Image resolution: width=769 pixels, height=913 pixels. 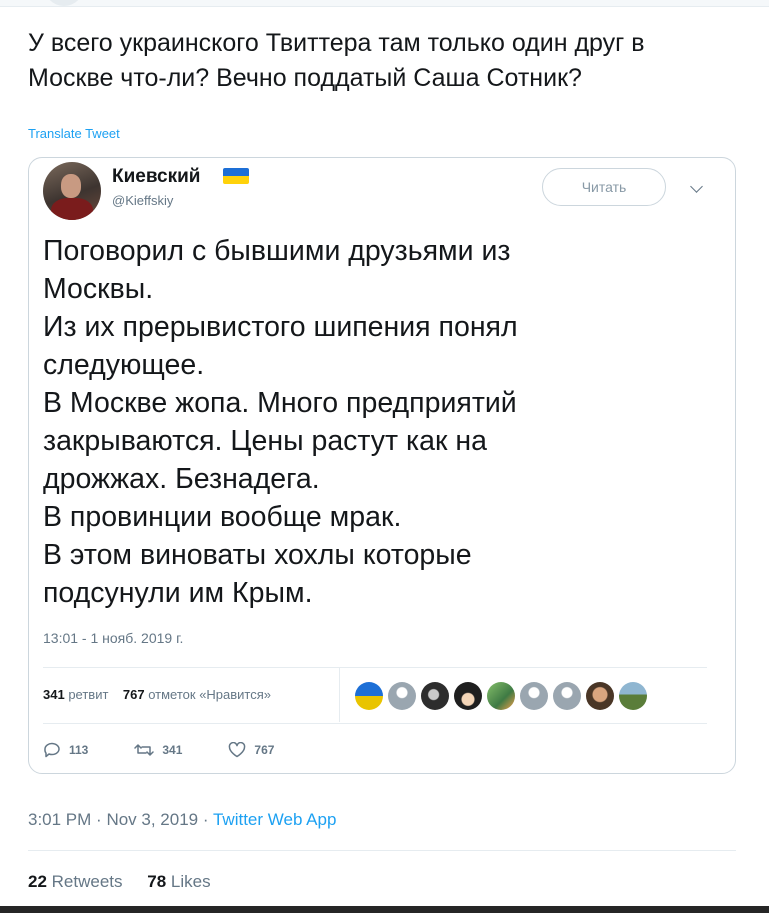 I want to click on chevron-down-icon, so click(x=696, y=186).